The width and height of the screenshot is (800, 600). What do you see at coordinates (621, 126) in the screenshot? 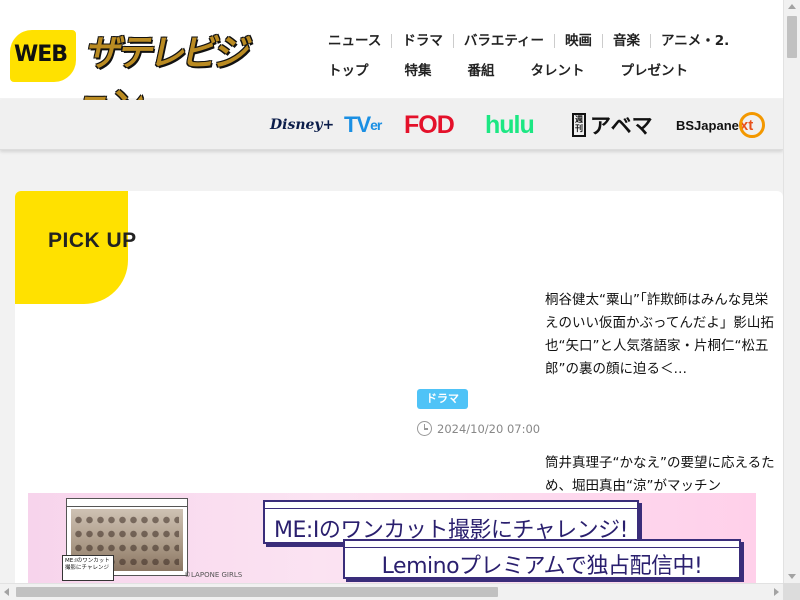
I see `abema-label: アベマ` at bounding box center [621, 126].